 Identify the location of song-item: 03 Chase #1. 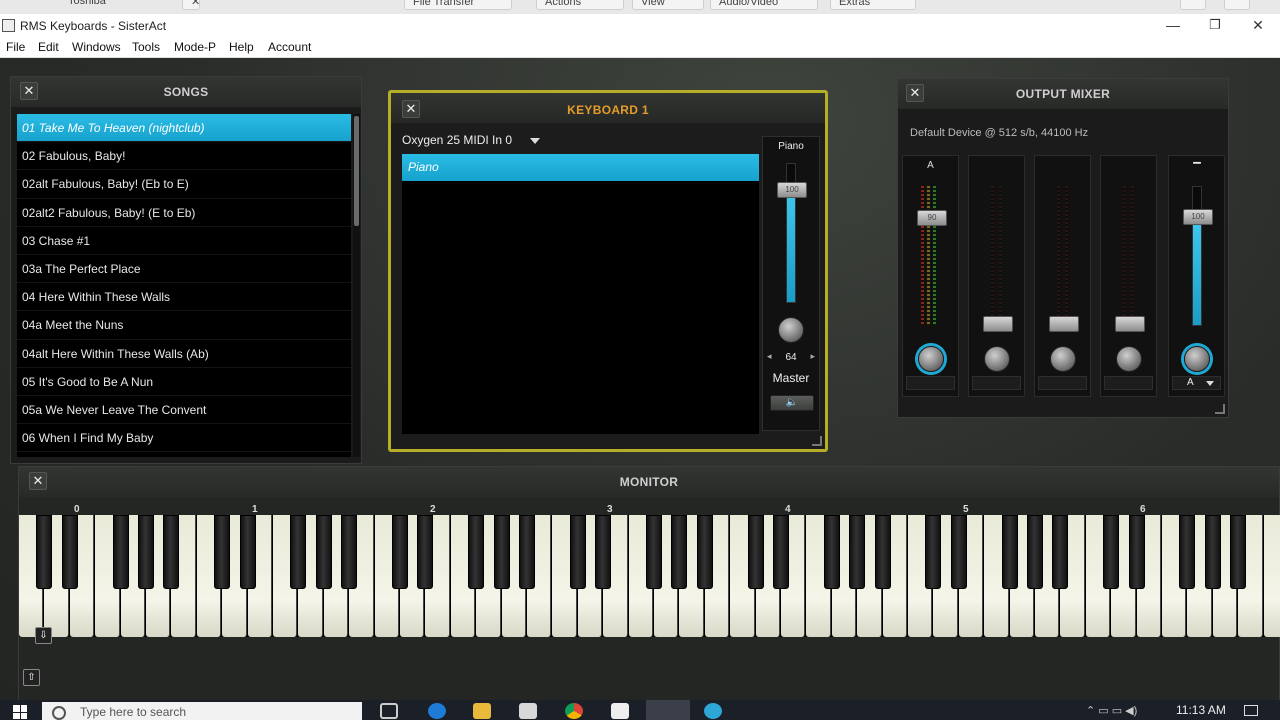
(184, 241).